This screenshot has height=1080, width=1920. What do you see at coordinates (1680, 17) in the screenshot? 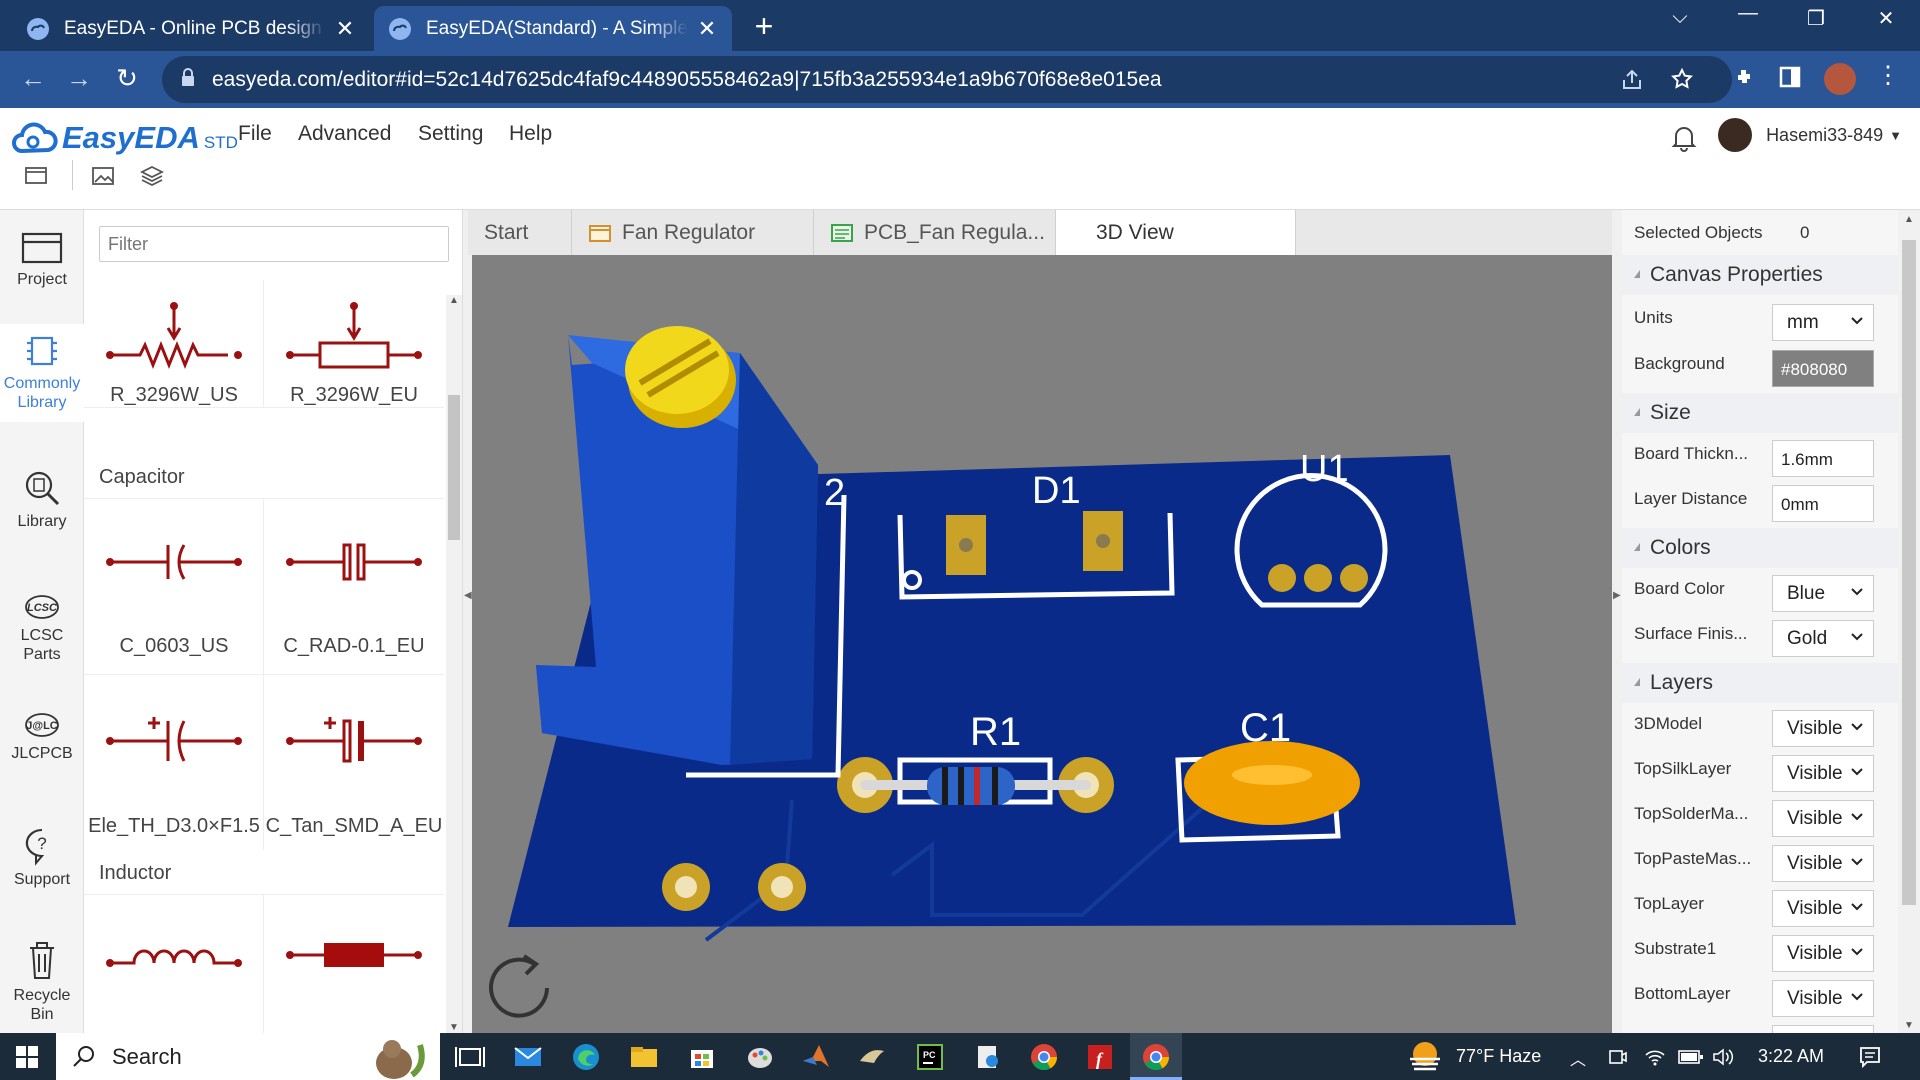
I see `tab-search-chevron-icon: ⌵` at bounding box center [1680, 17].